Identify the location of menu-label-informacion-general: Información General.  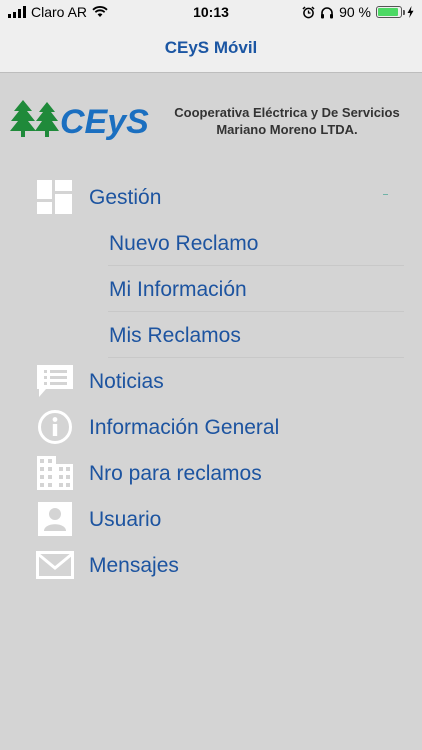
(184, 427).